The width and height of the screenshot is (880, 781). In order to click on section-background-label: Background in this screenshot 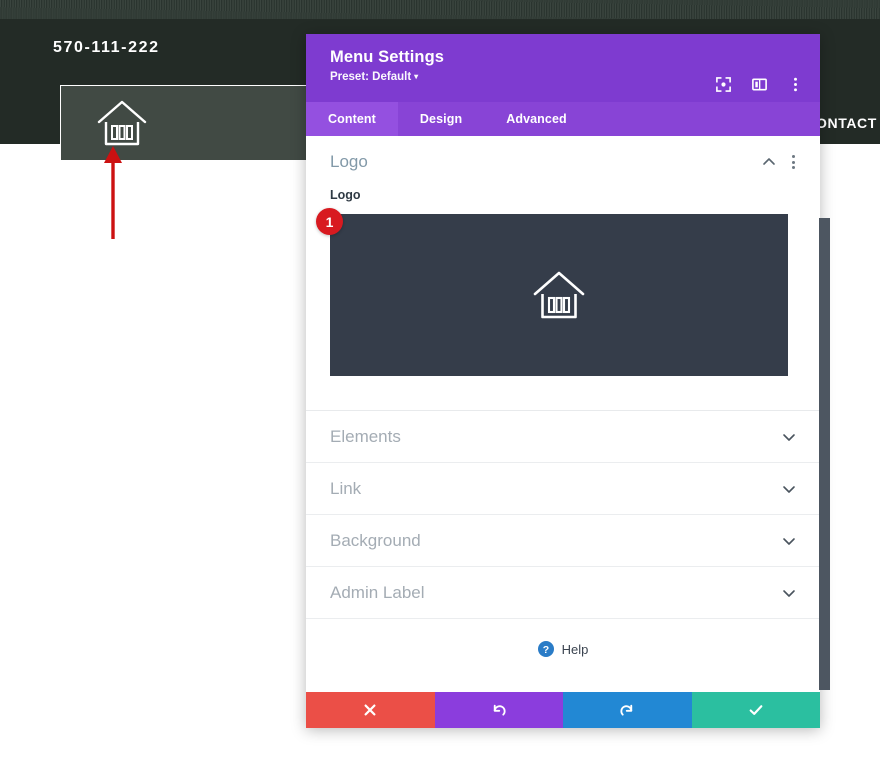, I will do `click(375, 540)`.